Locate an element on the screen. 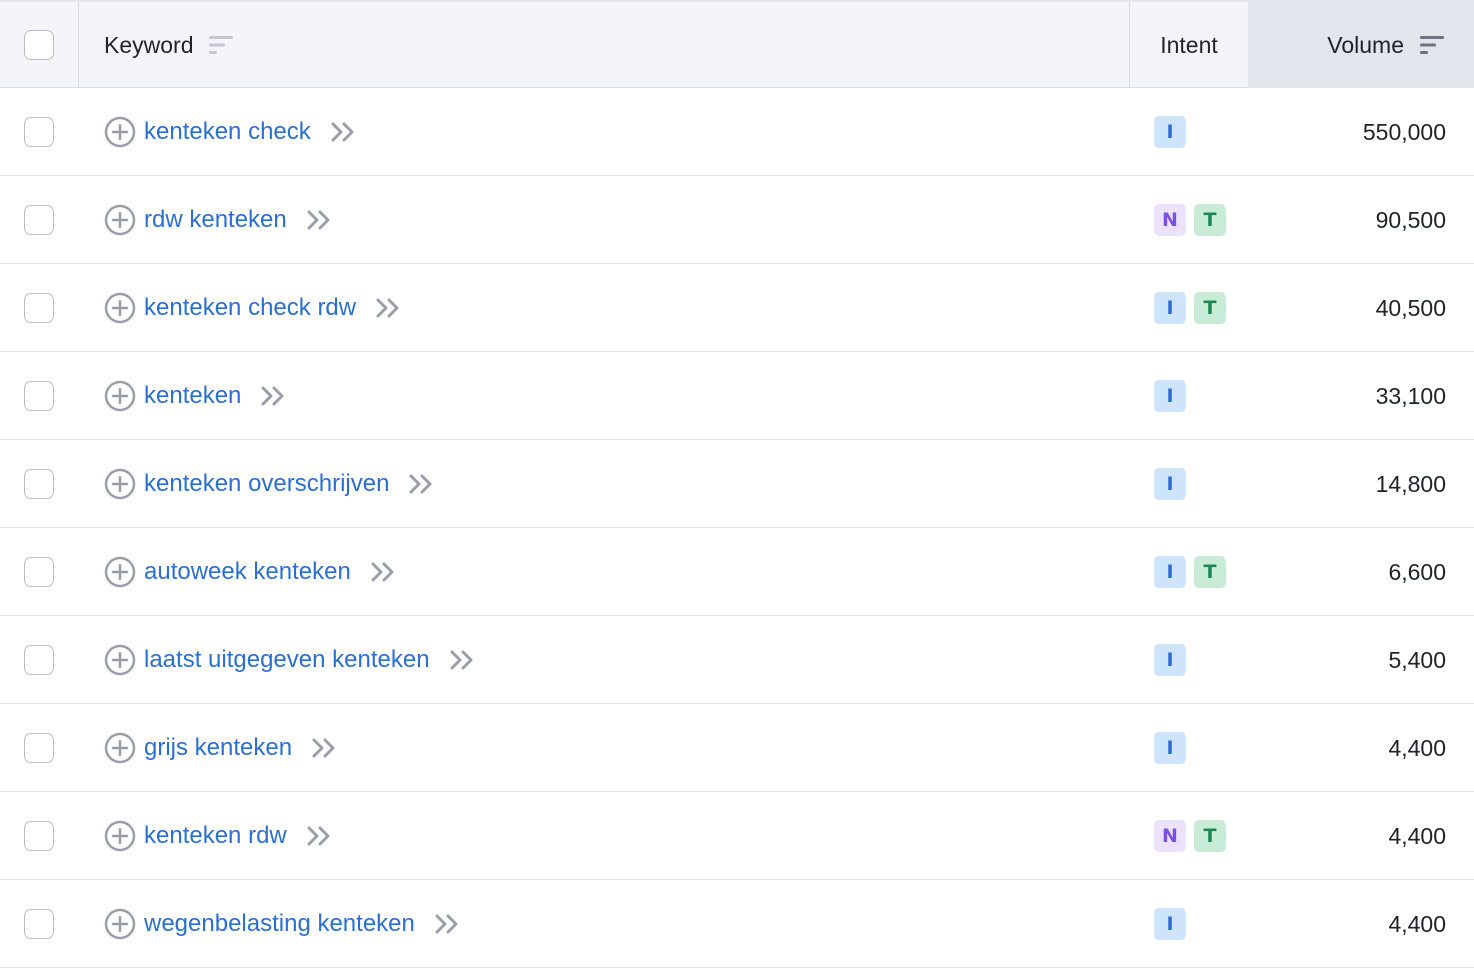 Image resolution: width=1474 pixels, height=968 pixels. volume-header-label: Volume is located at coordinates (1365, 44).